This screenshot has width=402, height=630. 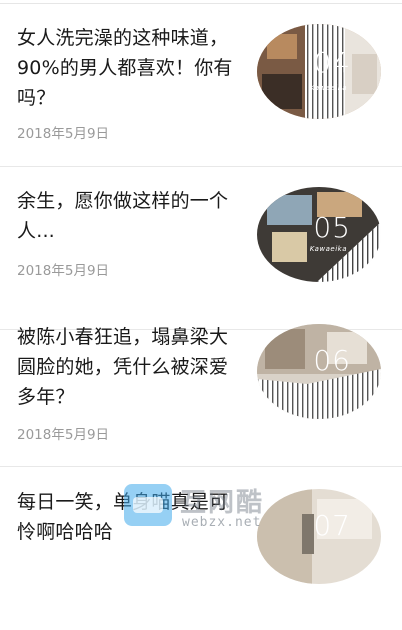 I want to click on article-thumbnail: 05 Kawaeika, so click(x=319, y=234).